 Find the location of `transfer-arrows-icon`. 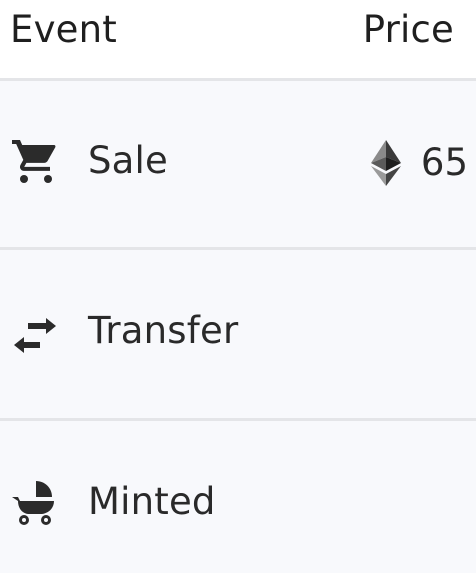

transfer-arrows-icon is located at coordinates (35, 335).